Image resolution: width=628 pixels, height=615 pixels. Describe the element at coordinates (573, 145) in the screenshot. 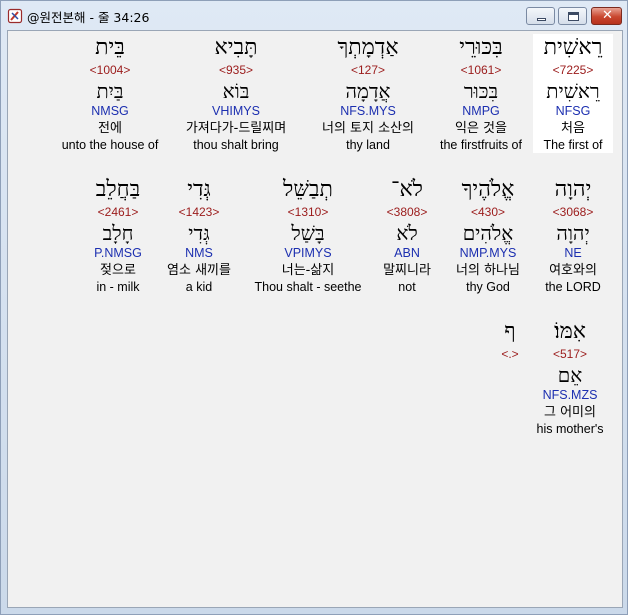

I see `english-gloss: The first of` at that location.